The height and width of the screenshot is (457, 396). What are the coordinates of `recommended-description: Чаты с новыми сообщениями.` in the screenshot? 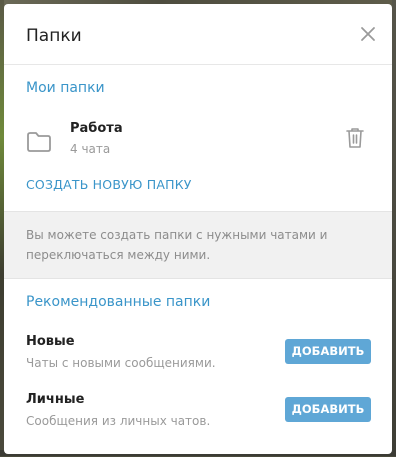 It's located at (121, 363).